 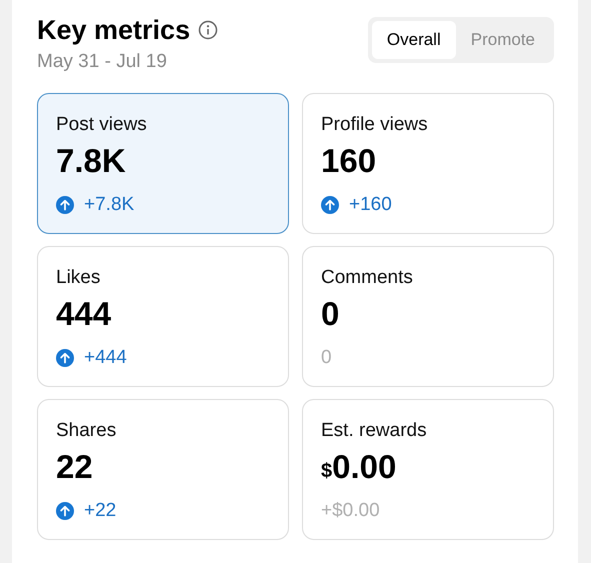 What do you see at coordinates (102, 125) in the screenshot?
I see `metric-label: Post views` at bounding box center [102, 125].